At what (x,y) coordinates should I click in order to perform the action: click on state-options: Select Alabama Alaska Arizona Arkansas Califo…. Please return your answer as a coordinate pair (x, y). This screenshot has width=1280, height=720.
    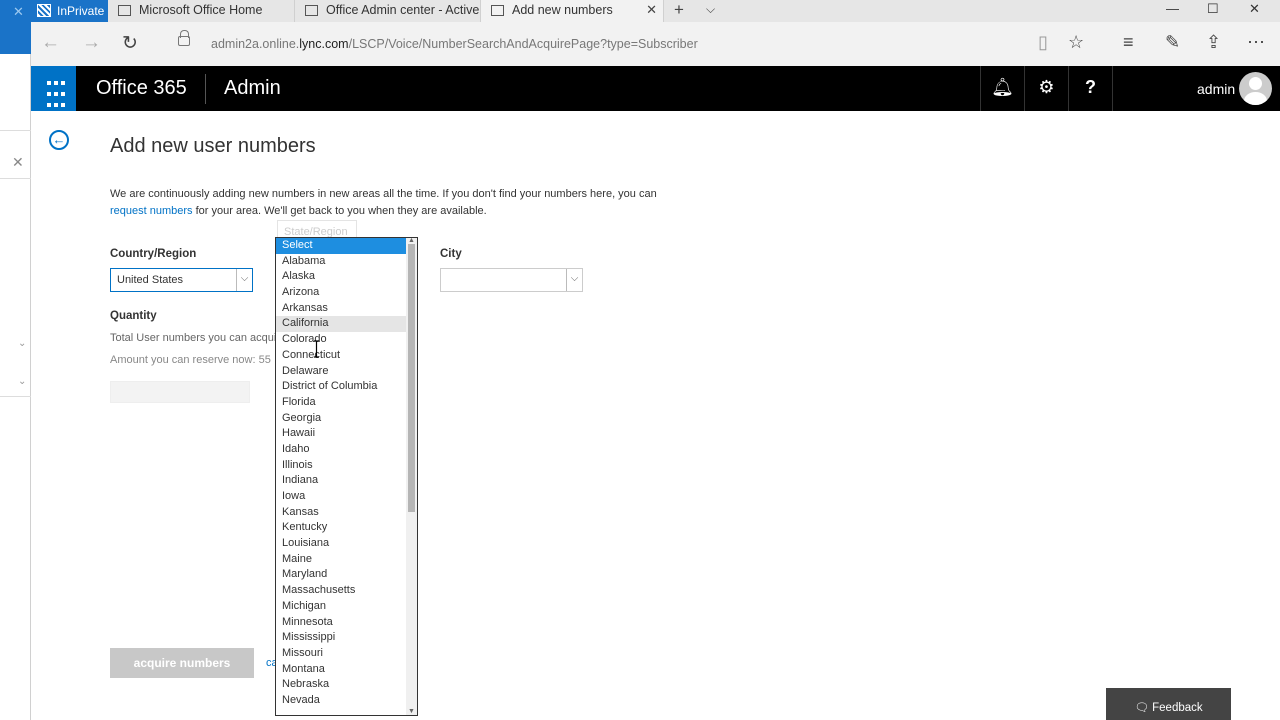
    Looking at the image, I should click on (346, 473).